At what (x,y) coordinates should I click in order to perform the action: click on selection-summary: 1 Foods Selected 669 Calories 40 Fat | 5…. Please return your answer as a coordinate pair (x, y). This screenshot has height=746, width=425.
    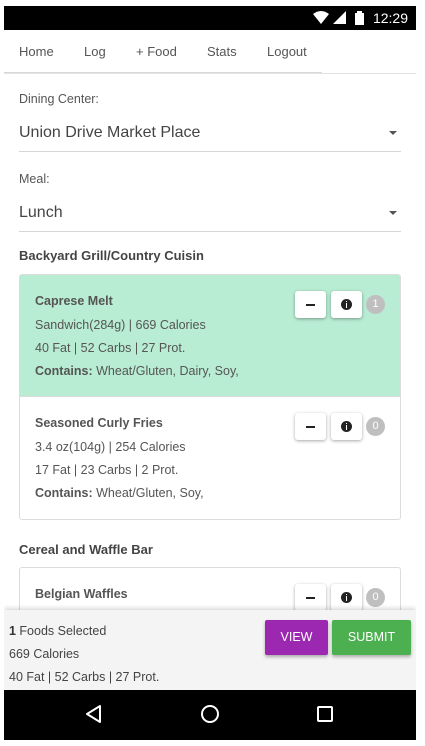
    Looking at the image, I should click on (210, 650).